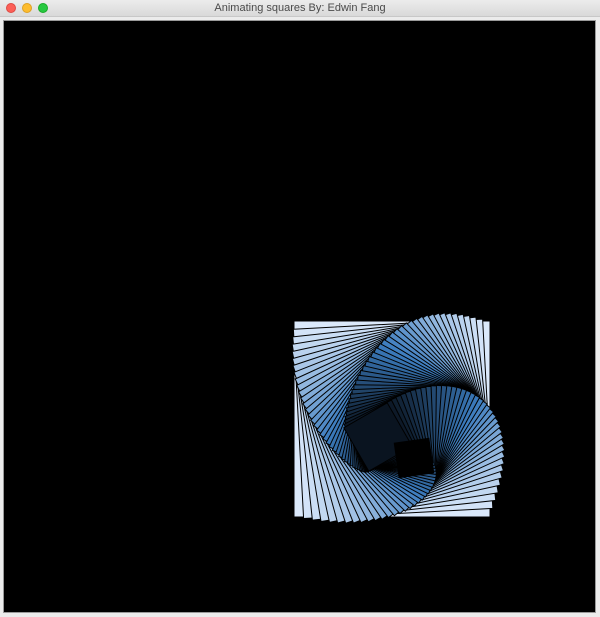  What do you see at coordinates (398, 418) in the screenshot?
I see `rotating-squares-drawing` at bounding box center [398, 418].